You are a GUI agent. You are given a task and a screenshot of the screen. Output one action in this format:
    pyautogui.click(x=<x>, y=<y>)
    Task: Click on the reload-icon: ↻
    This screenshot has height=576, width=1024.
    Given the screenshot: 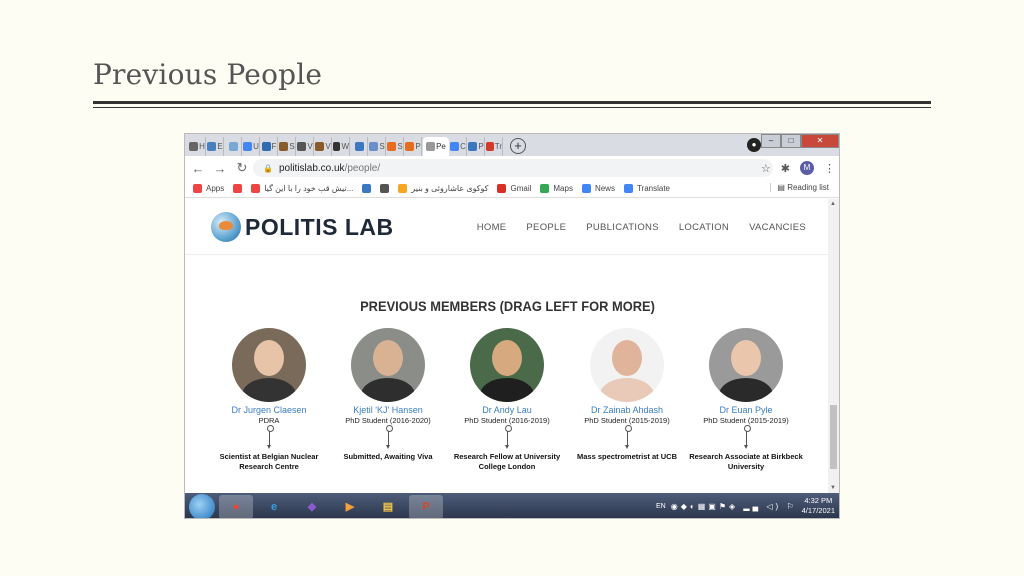 What is the action you would take?
    pyautogui.click(x=242, y=168)
    